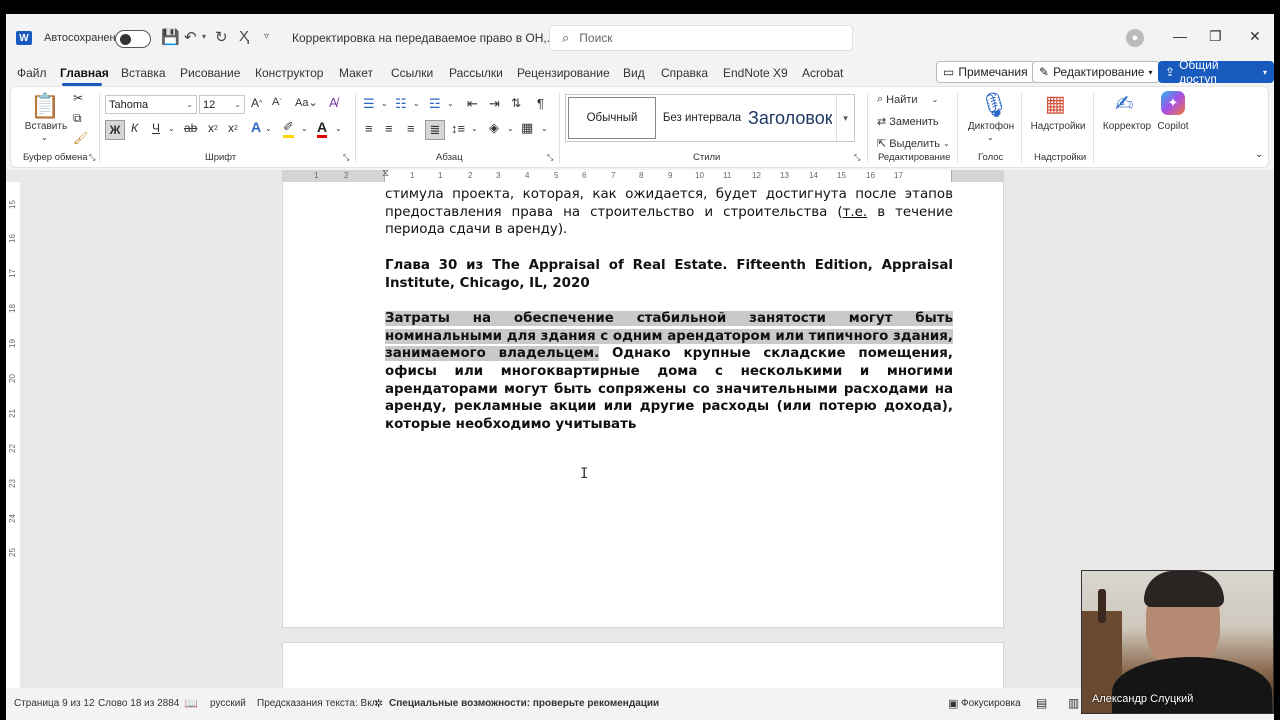 This screenshot has width=1280, height=720. Describe the element at coordinates (32, 73) in the screenshot. I see `tab-file: Файл` at that location.